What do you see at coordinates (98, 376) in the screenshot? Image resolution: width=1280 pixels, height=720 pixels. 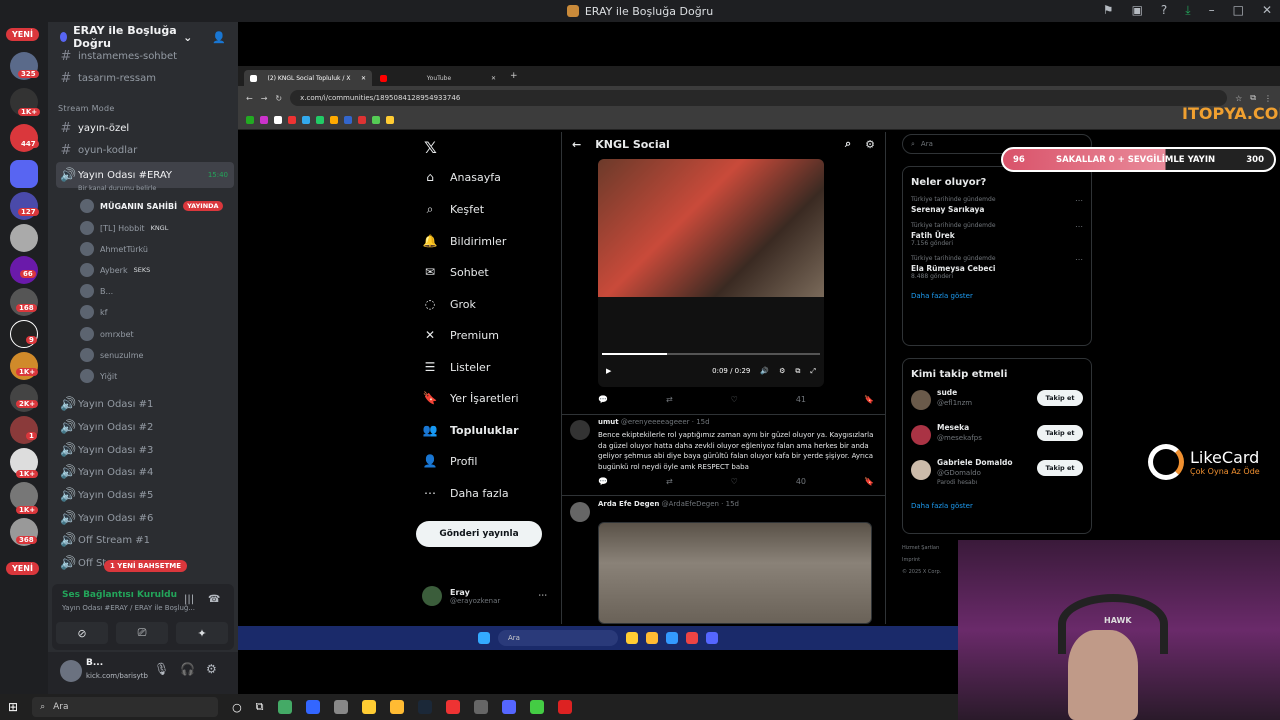 I see `voice-user: Yiğit` at bounding box center [98, 376].